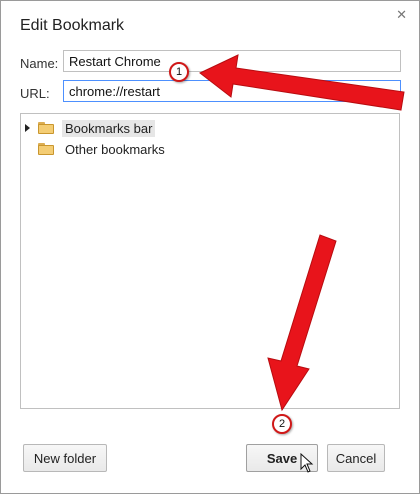 The width and height of the screenshot is (420, 494). What do you see at coordinates (356, 458) in the screenshot?
I see `cancel-button: Cancel` at bounding box center [356, 458].